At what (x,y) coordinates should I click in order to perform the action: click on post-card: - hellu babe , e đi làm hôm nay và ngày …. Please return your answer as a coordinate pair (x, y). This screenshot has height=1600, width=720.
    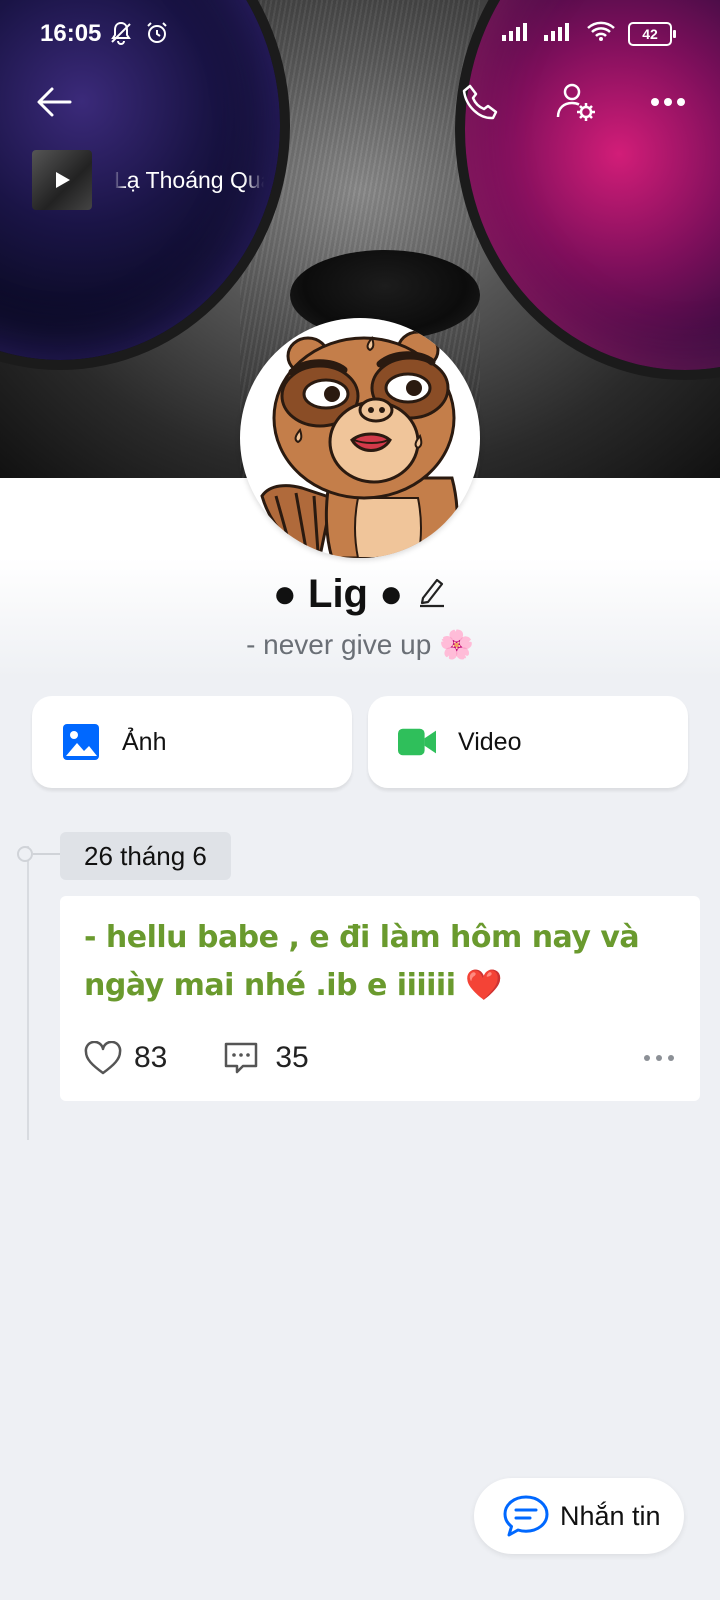
    Looking at the image, I should click on (380, 998).